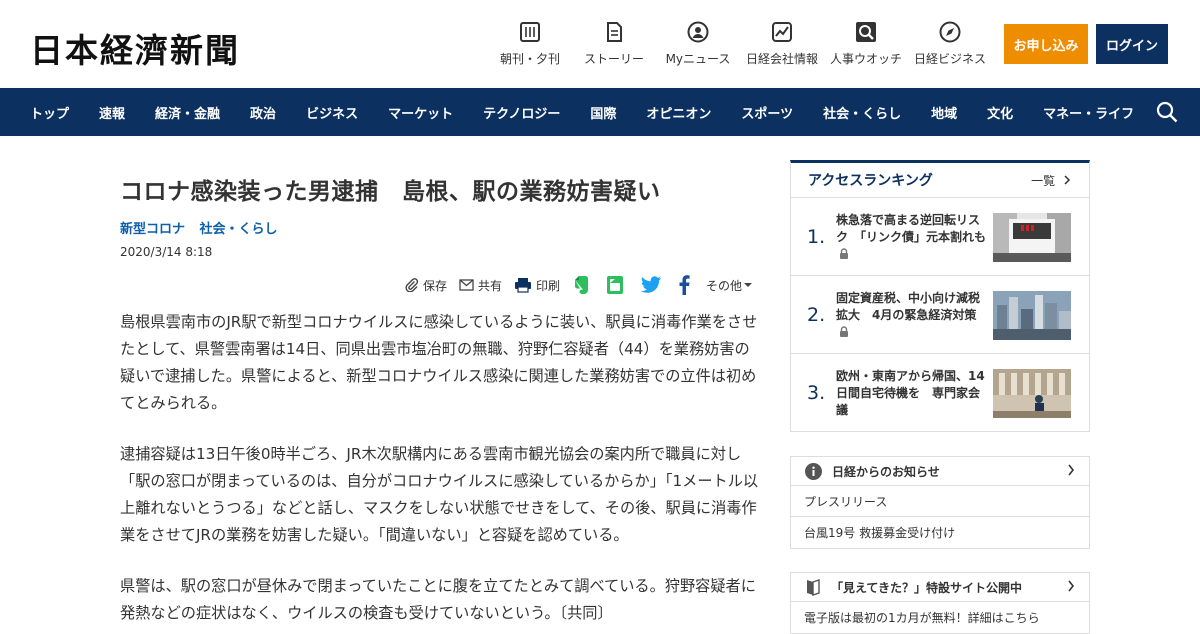  What do you see at coordinates (1000, 112) in the screenshot?
I see `nav-item-culture: 文化` at bounding box center [1000, 112].